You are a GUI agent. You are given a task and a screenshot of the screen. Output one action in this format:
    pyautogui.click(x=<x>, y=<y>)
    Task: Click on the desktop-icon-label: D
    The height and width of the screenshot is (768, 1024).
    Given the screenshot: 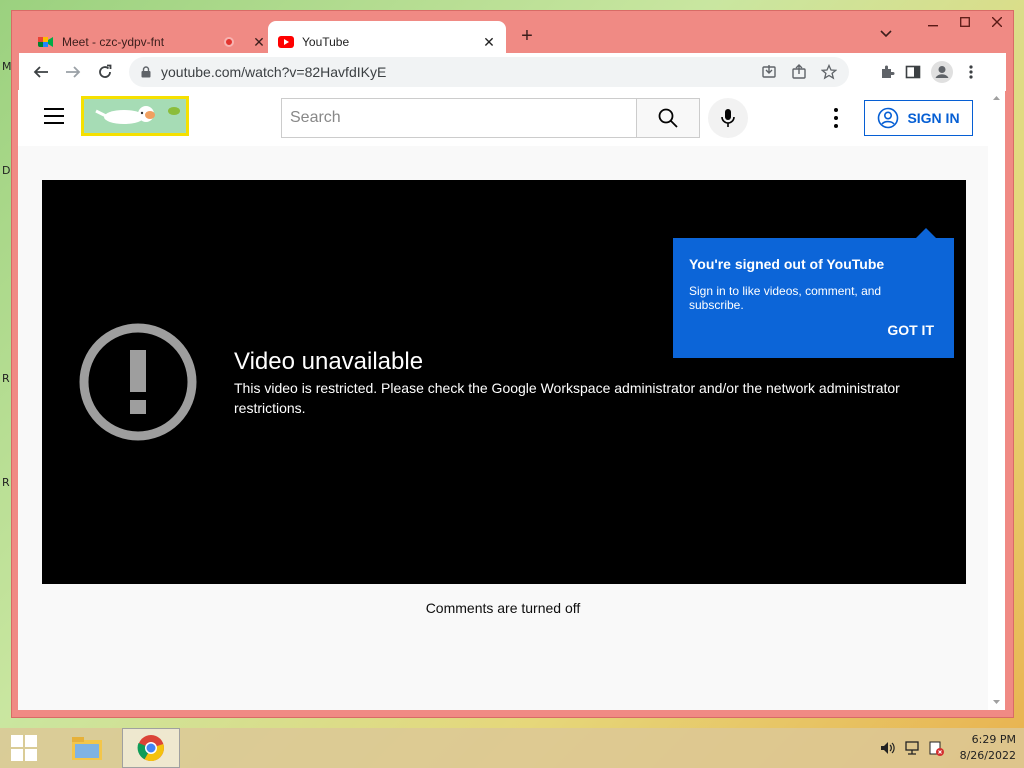 What is the action you would take?
    pyautogui.click(x=6, y=170)
    